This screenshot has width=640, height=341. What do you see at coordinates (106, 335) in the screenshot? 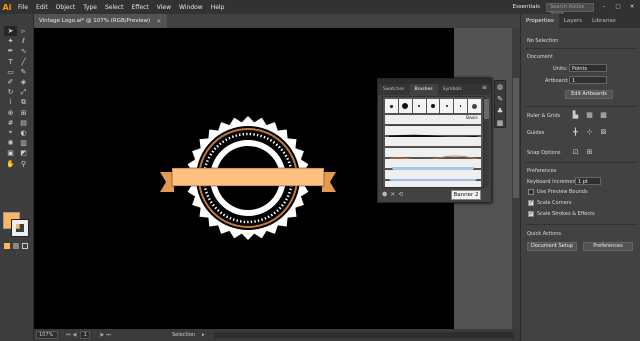
I see `artboard-nav-next-last: ▶⏭` at bounding box center [106, 335].